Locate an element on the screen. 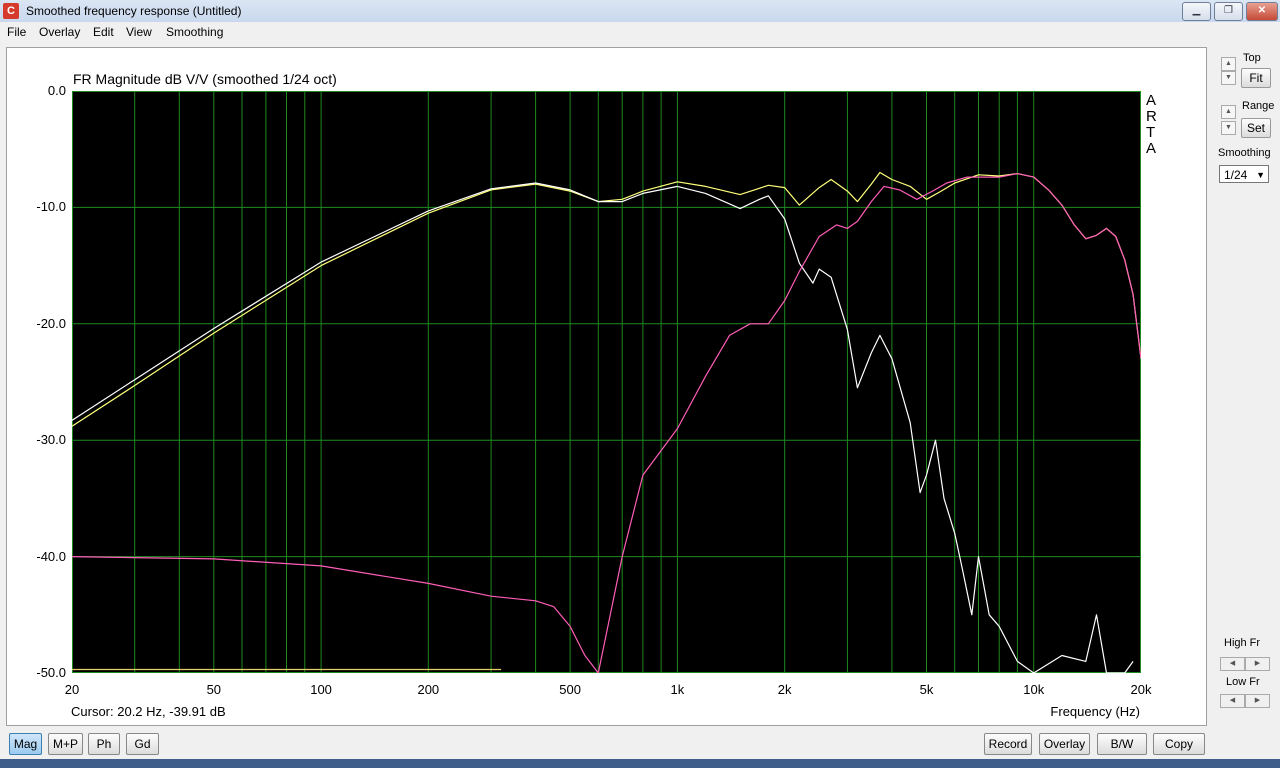 This screenshot has height=768, width=1280. menu-overlay: Overlay is located at coordinates (59, 32).